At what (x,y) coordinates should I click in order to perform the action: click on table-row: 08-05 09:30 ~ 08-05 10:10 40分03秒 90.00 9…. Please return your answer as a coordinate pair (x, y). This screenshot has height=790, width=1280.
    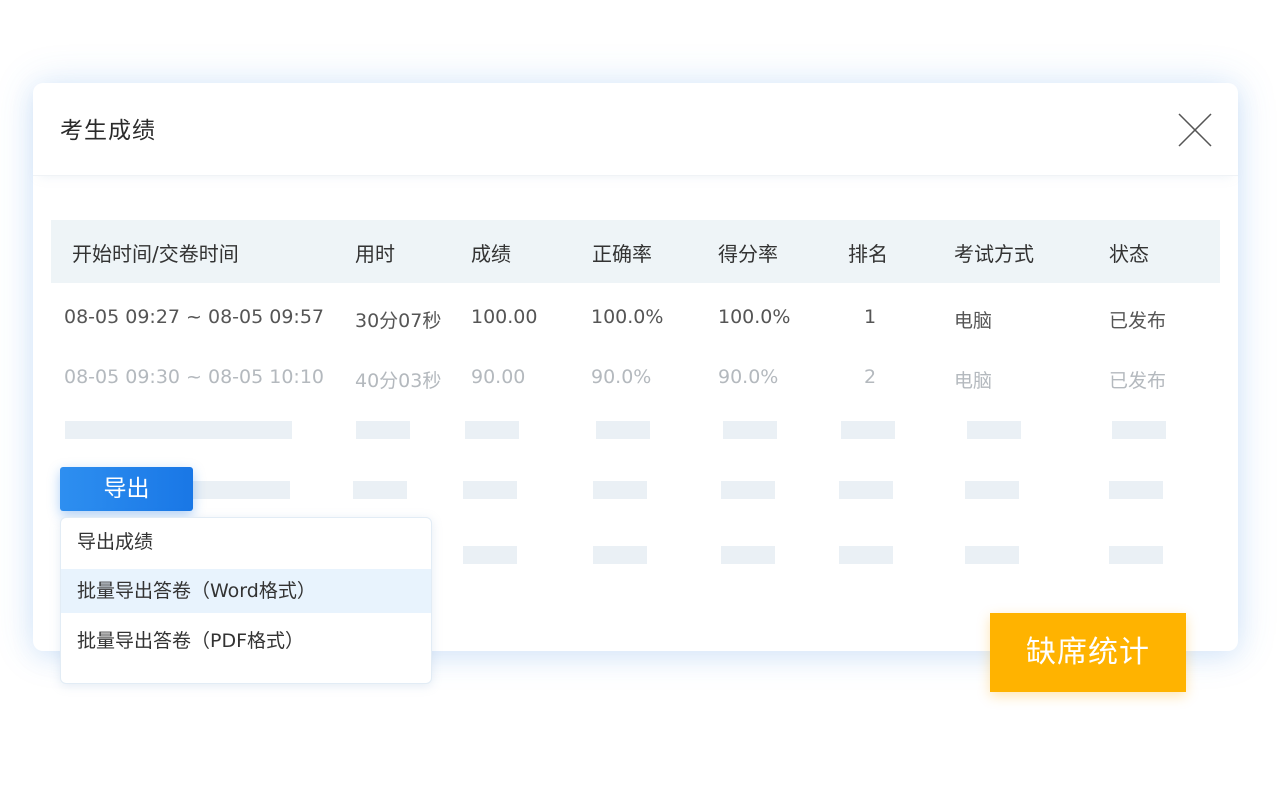
    Looking at the image, I should click on (635, 378).